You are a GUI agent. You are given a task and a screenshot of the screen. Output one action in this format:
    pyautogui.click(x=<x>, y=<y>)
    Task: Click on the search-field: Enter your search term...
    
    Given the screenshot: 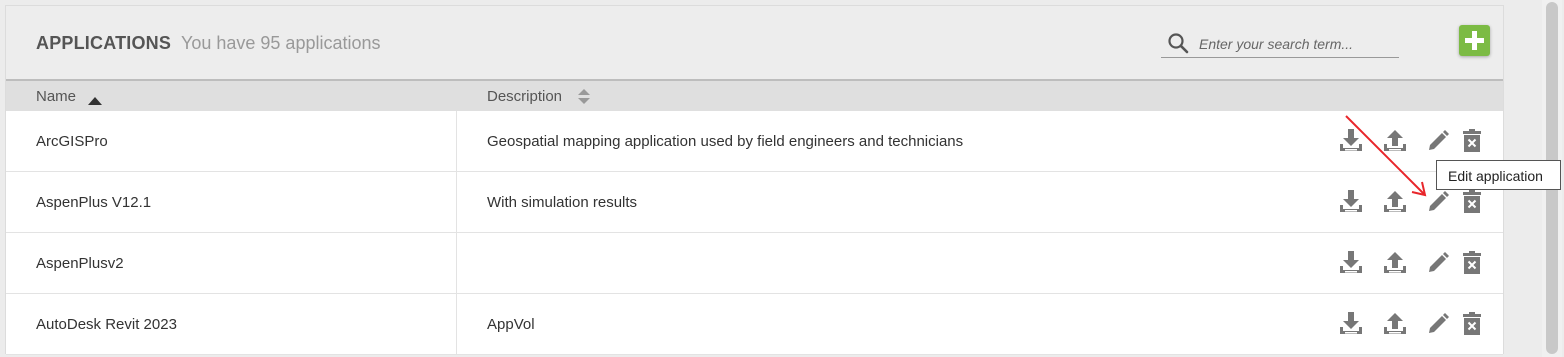 What is the action you would take?
    pyautogui.click(x=1280, y=43)
    